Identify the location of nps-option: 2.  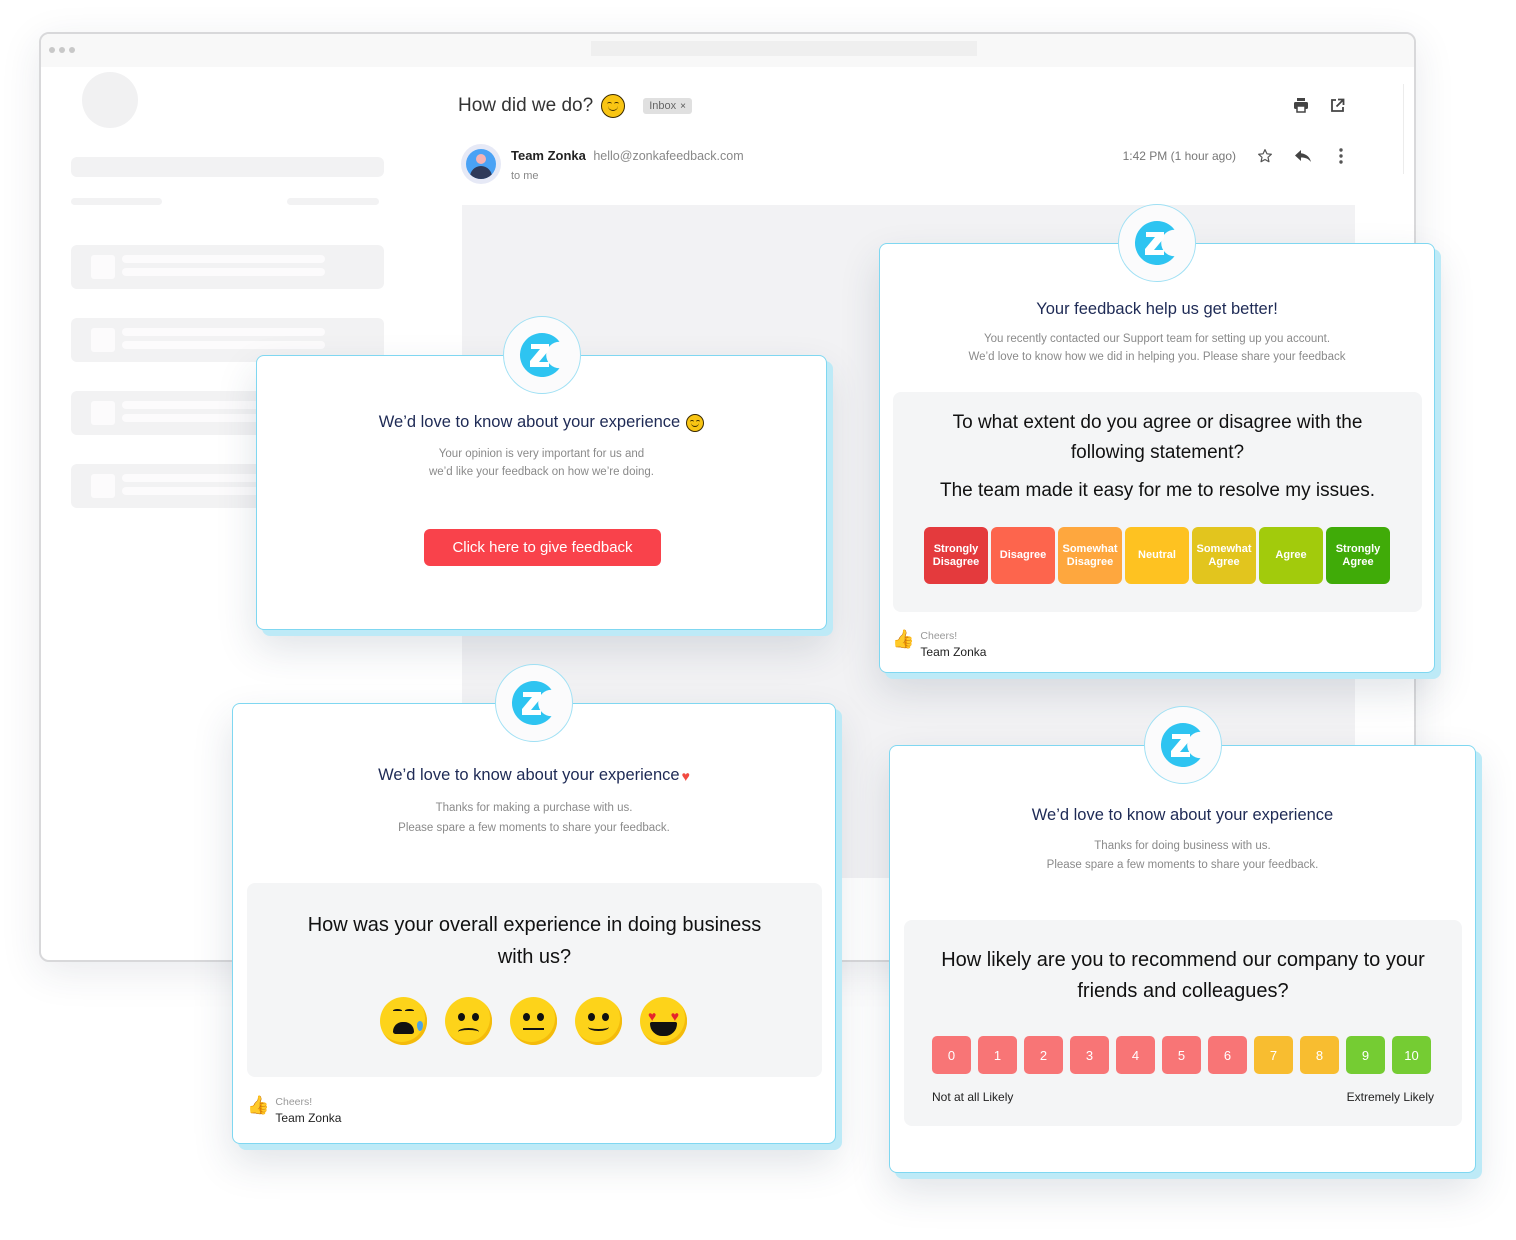
(1043, 1055).